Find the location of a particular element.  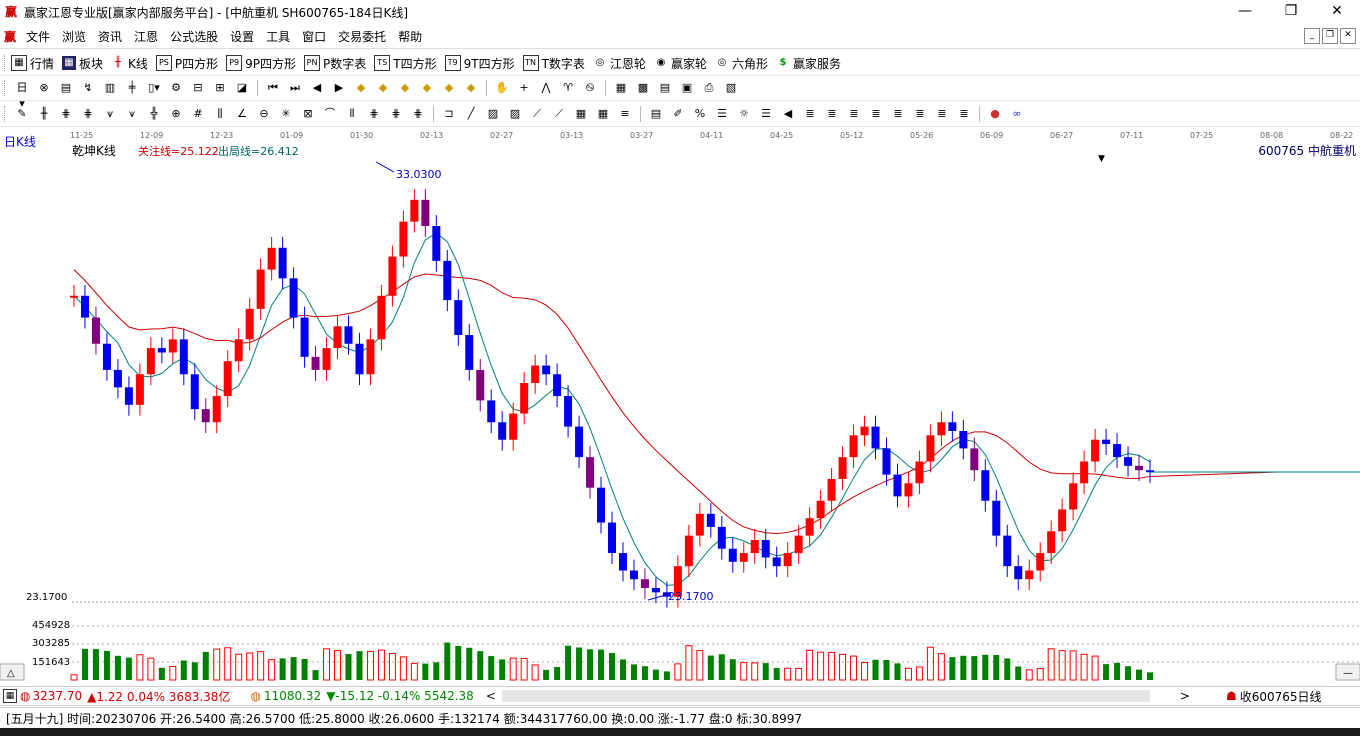

gann-fan-icon: ⋕ is located at coordinates (66, 114).